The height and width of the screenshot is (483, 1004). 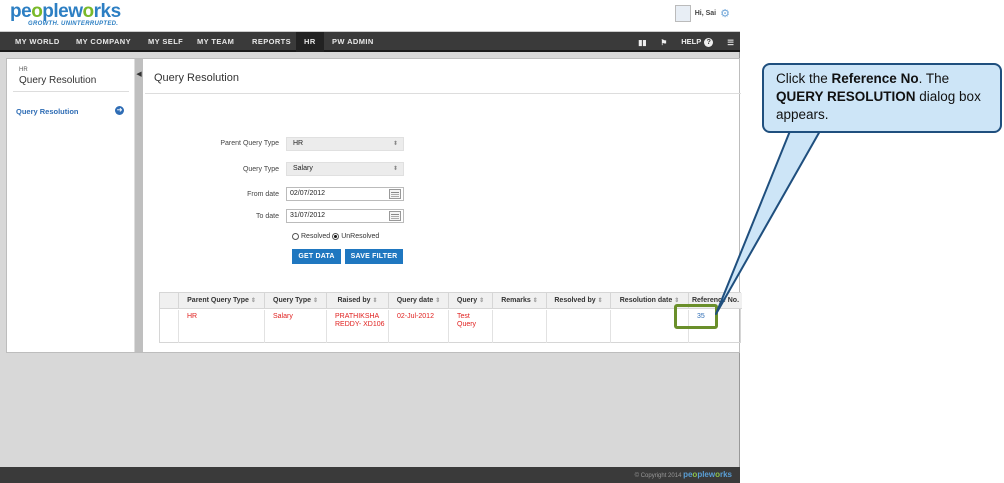 What do you see at coordinates (725, 13) in the screenshot?
I see `gear-icon: ⚙` at bounding box center [725, 13].